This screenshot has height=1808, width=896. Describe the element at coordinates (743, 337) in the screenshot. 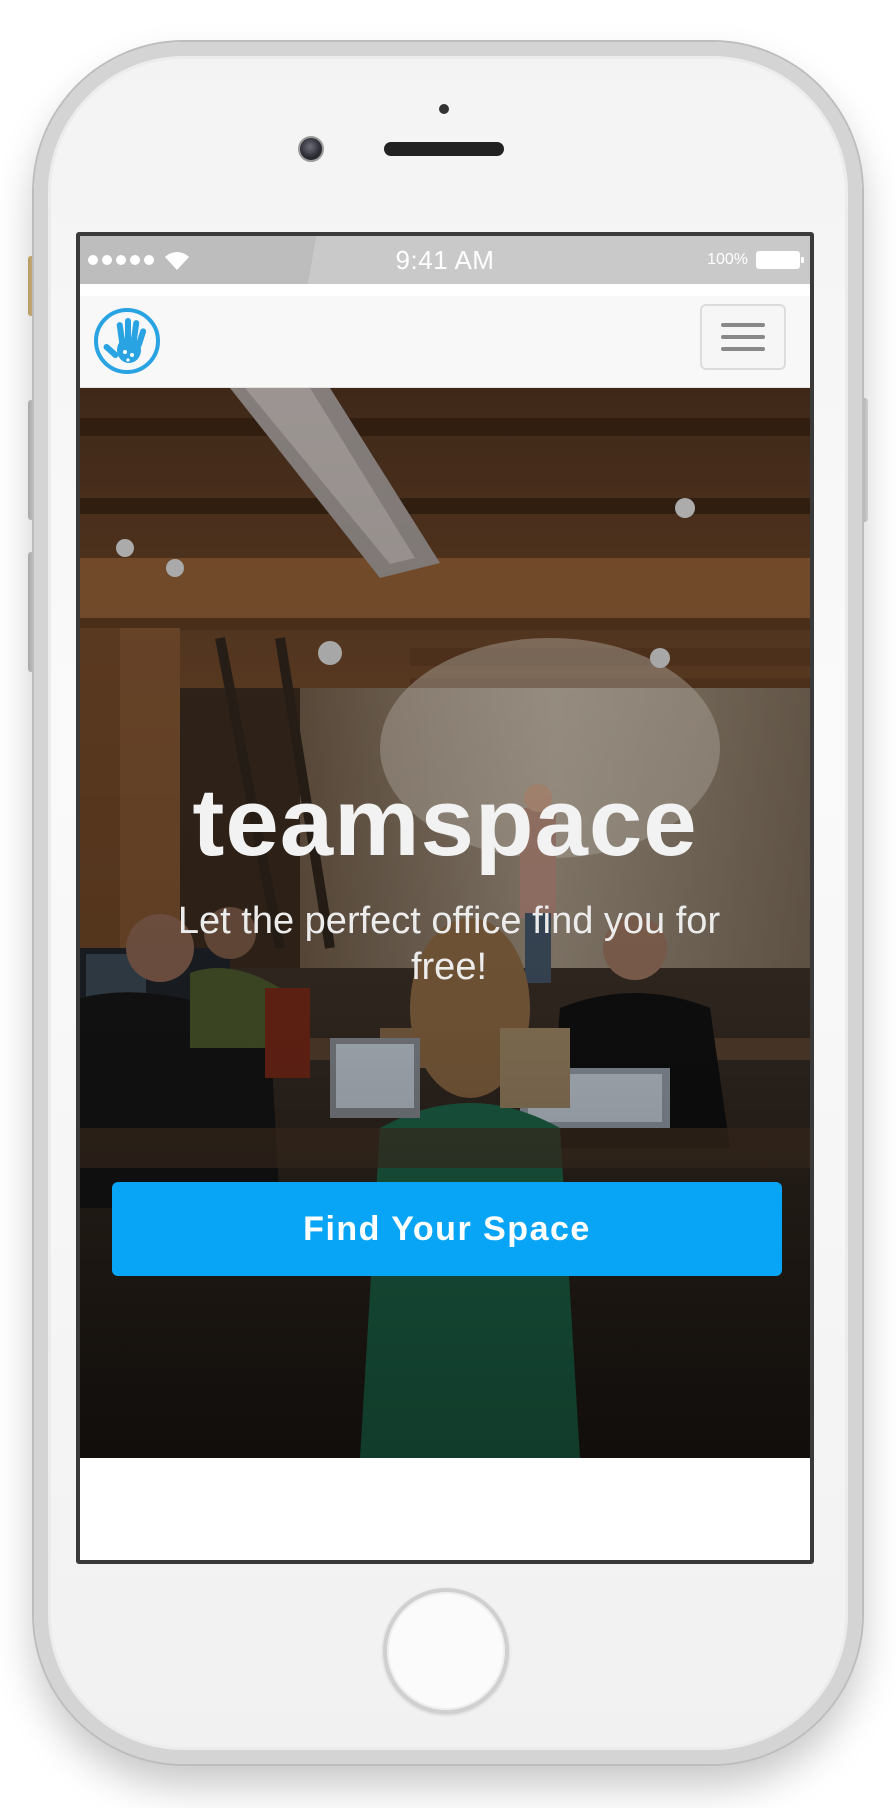

I see `hamburger-menu-icon` at that location.